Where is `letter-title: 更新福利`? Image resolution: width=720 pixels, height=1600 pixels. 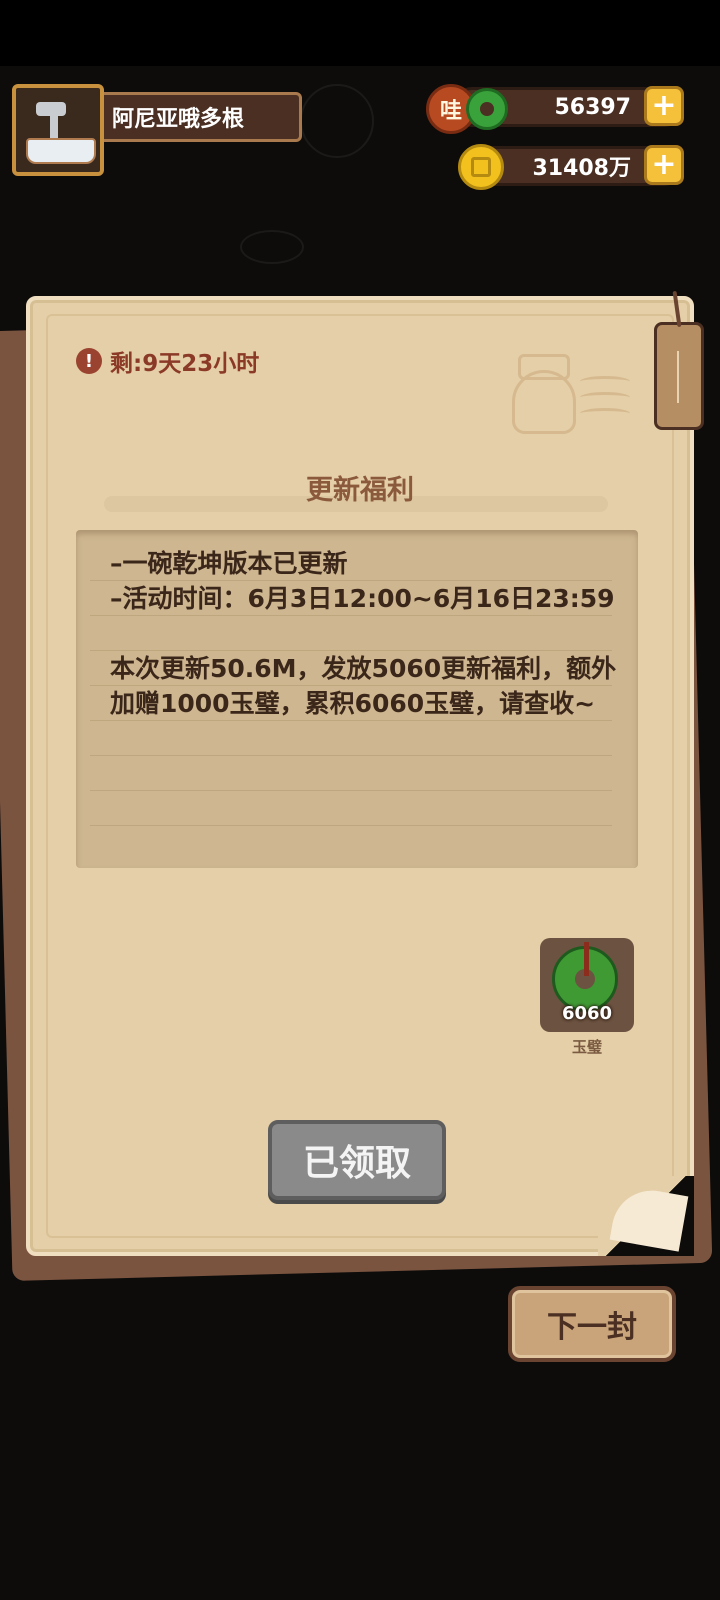
letter-title: 更新福利 is located at coordinates (360, 490).